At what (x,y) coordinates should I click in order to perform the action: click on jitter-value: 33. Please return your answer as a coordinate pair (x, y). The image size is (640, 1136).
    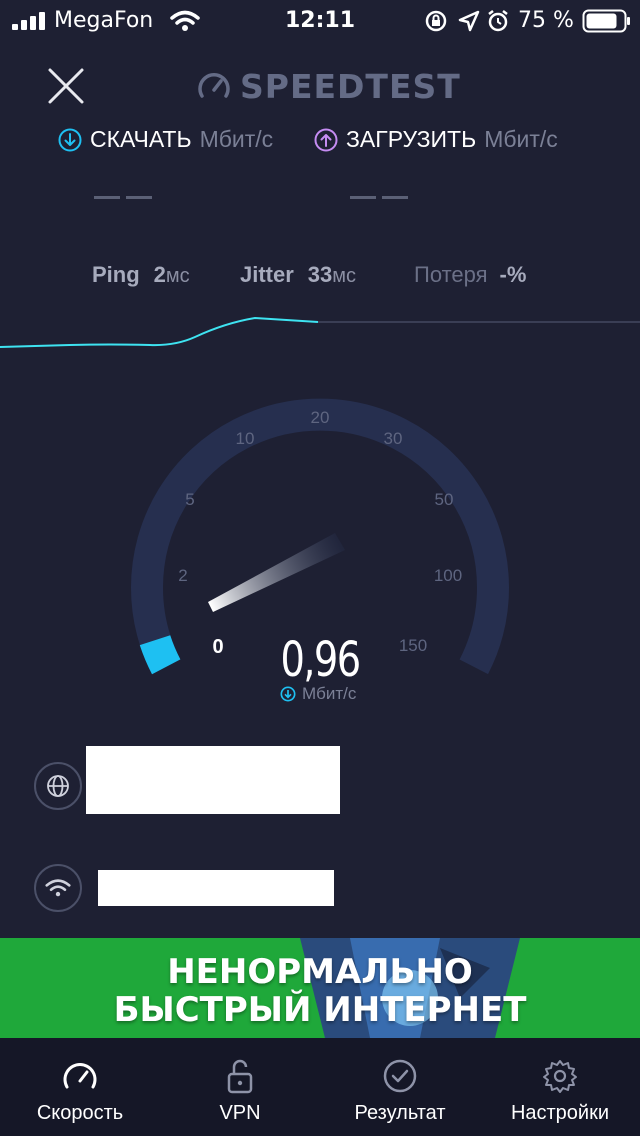
    Looking at the image, I should click on (320, 274).